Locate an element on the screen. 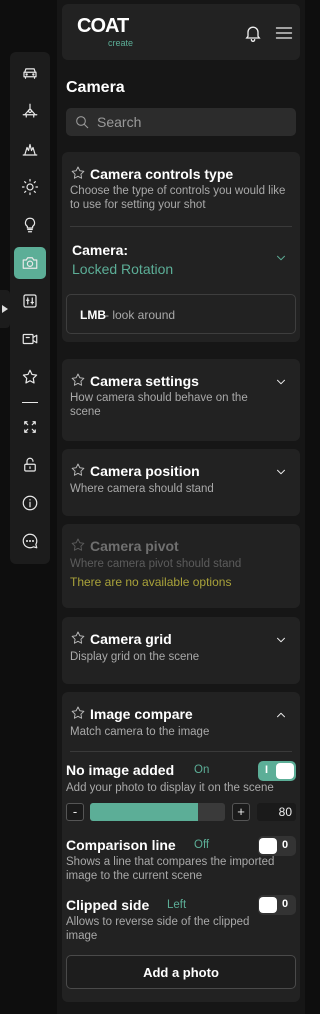 The image size is (320, 1014). clipped-side-toggle: 0 is located at coordinates (277, 905).